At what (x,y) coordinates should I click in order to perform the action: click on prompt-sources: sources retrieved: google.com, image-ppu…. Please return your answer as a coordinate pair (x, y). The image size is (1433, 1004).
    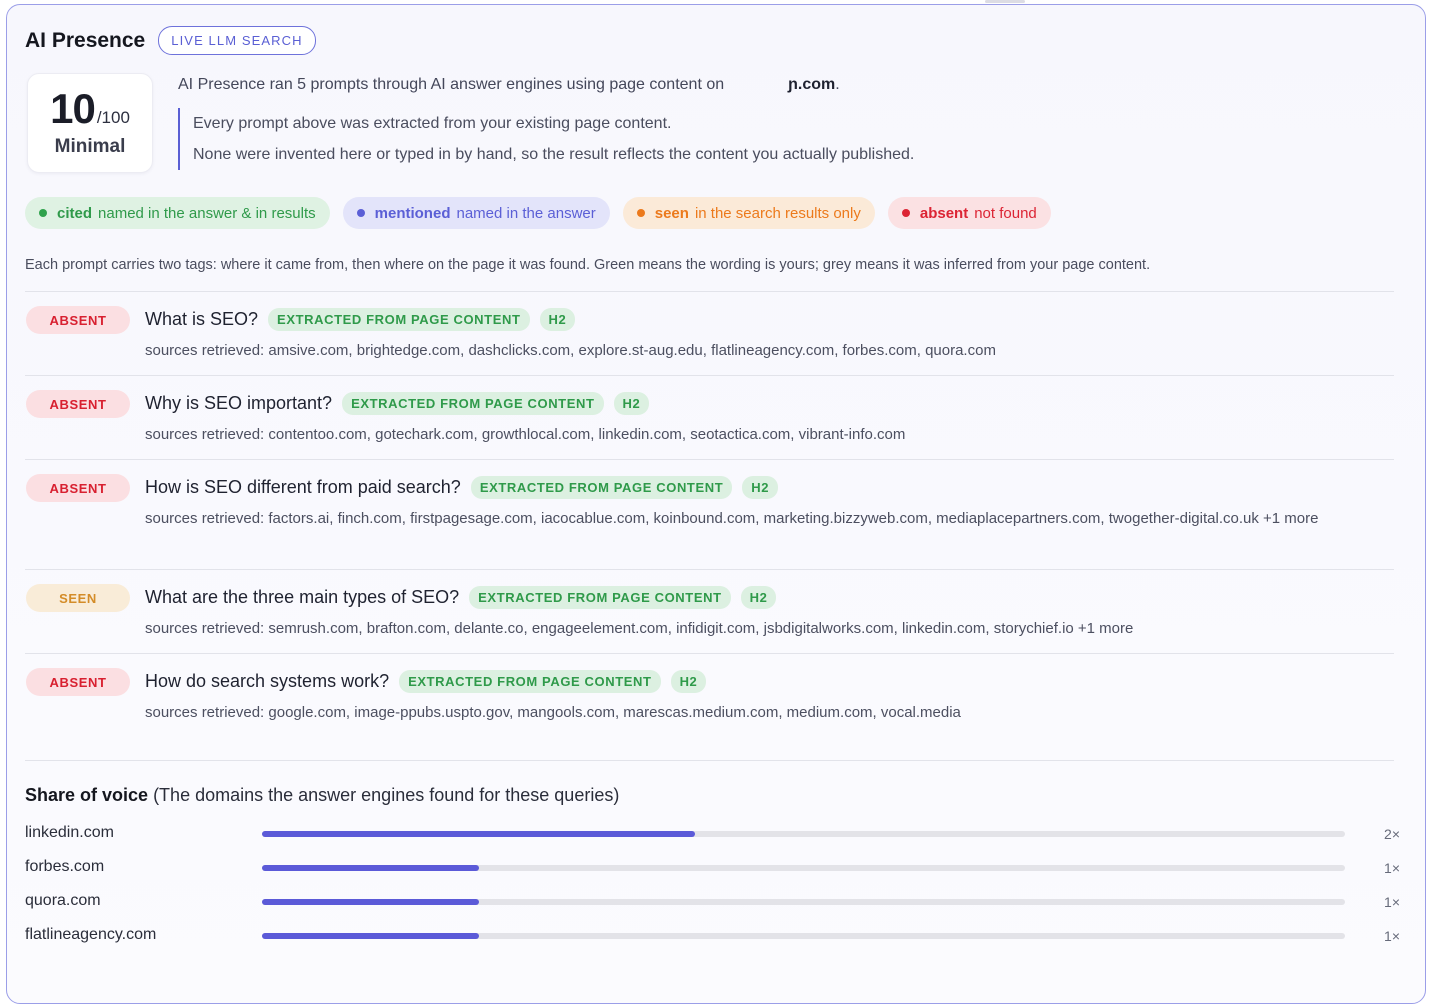
    Looking at the image, I should click on (553, 712).